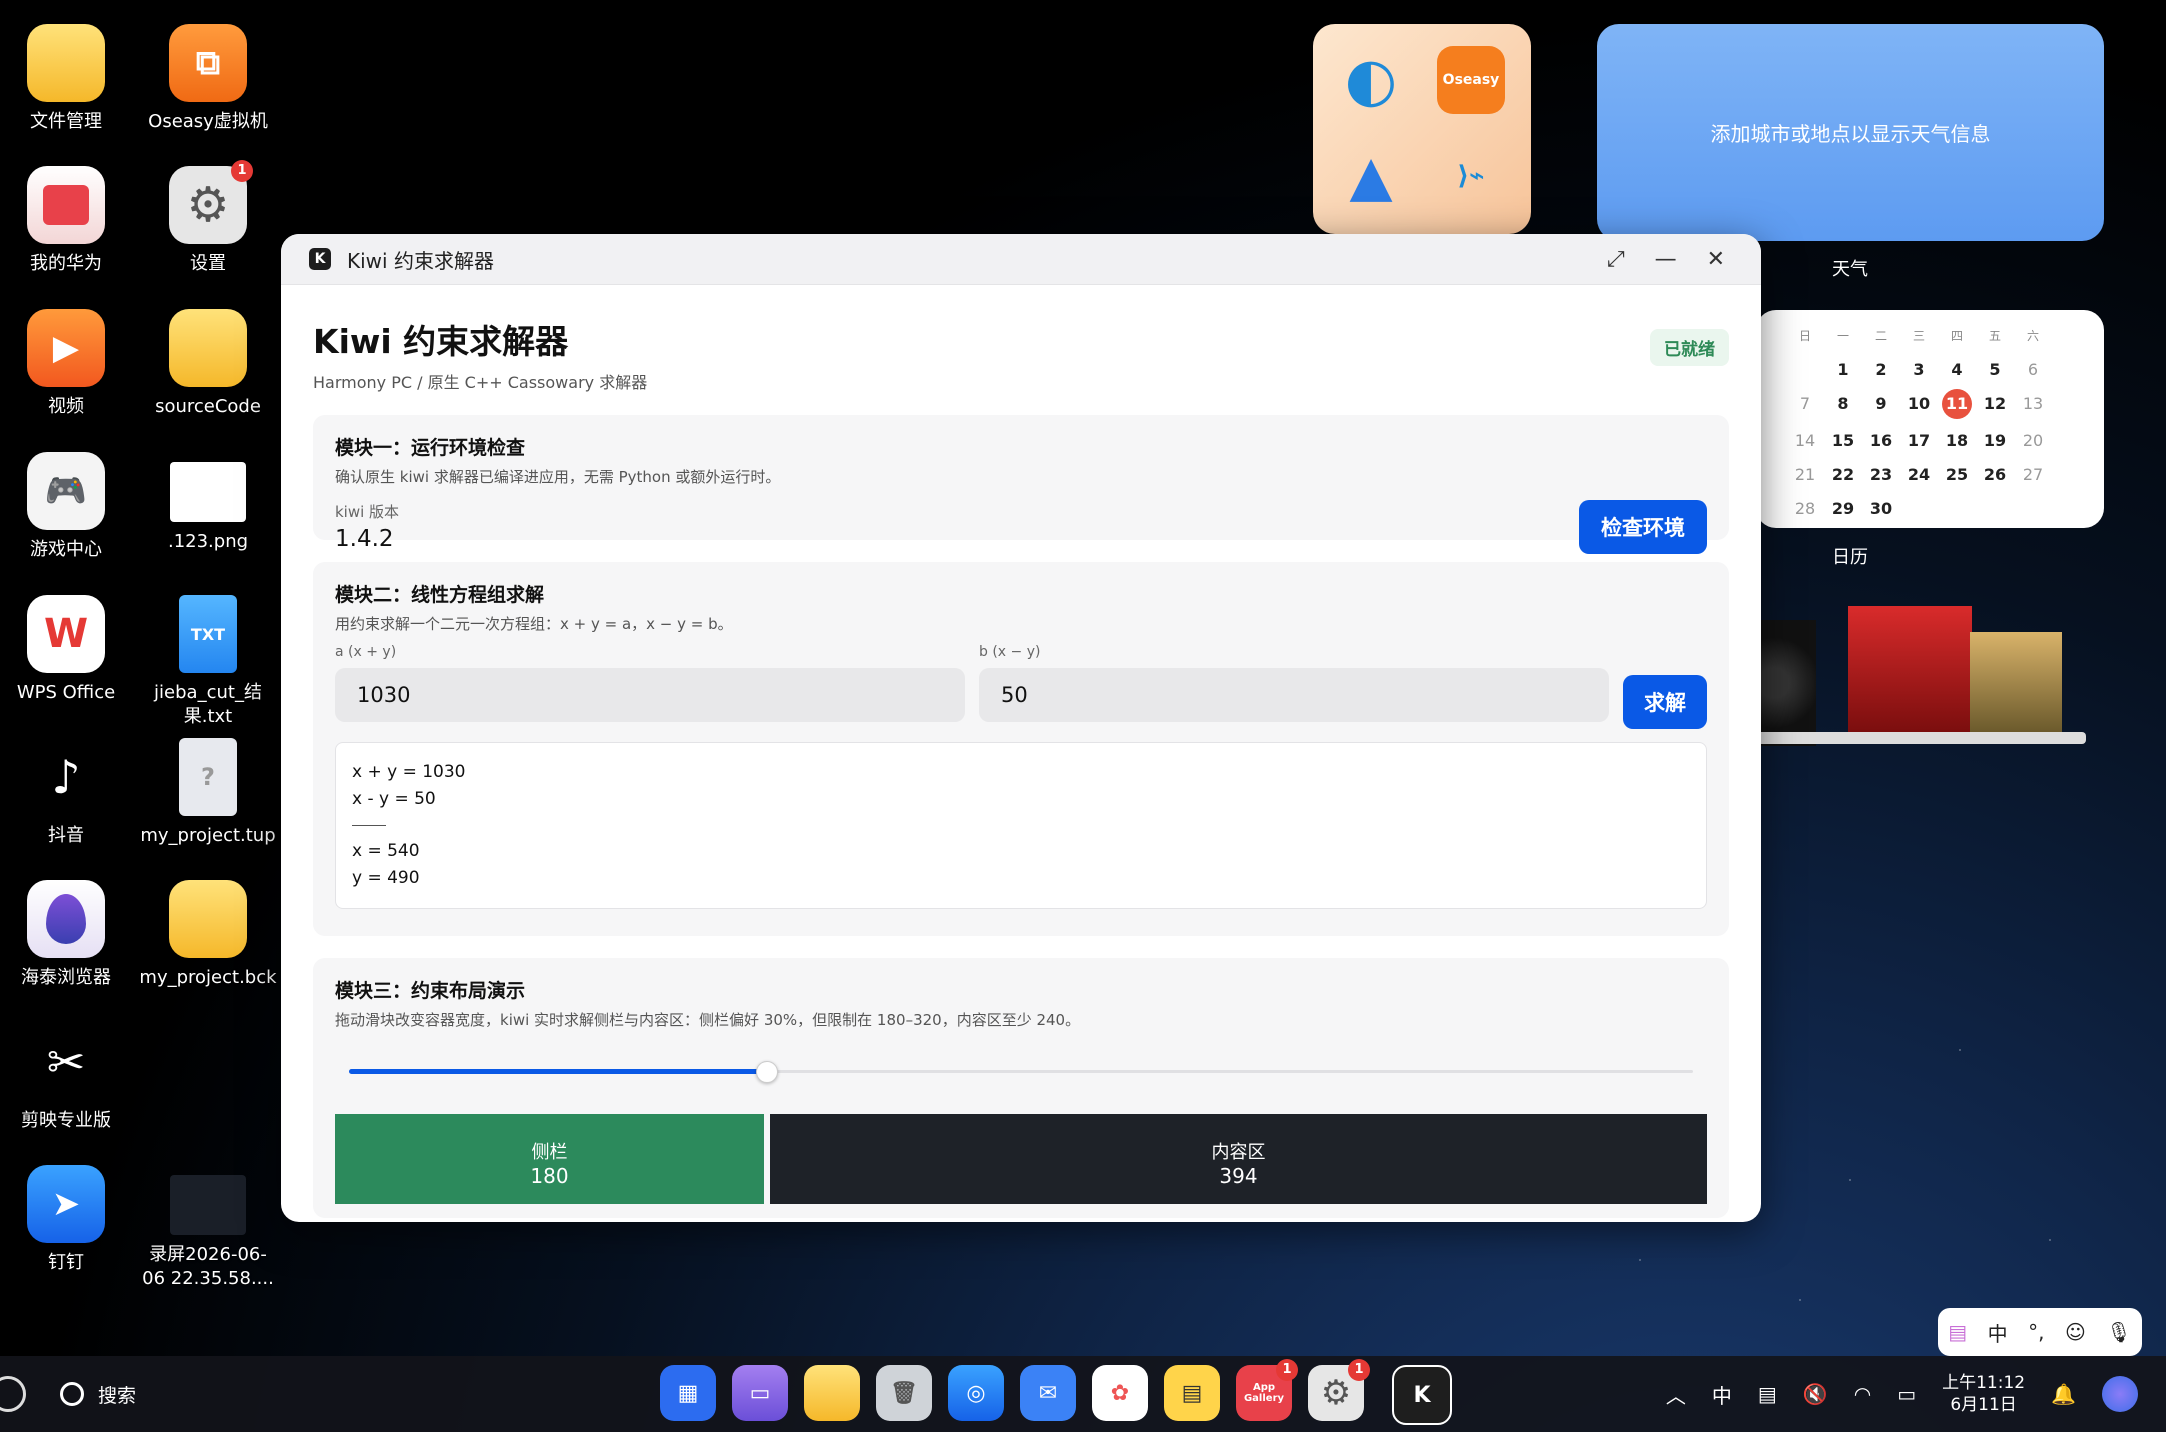 Image resolution: width=2166 pixels, height=1432 pixels. Describe the element at coordinates (1881, 509) in the screenshot. I see `calendar-day: 30` at that location.